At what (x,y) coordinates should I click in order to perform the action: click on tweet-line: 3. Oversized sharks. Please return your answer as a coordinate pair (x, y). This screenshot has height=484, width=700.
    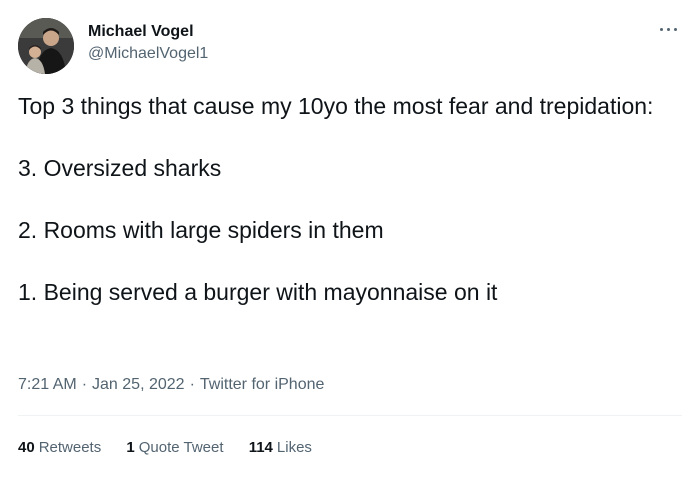
    Looking at the image, I should click on (120, 168).